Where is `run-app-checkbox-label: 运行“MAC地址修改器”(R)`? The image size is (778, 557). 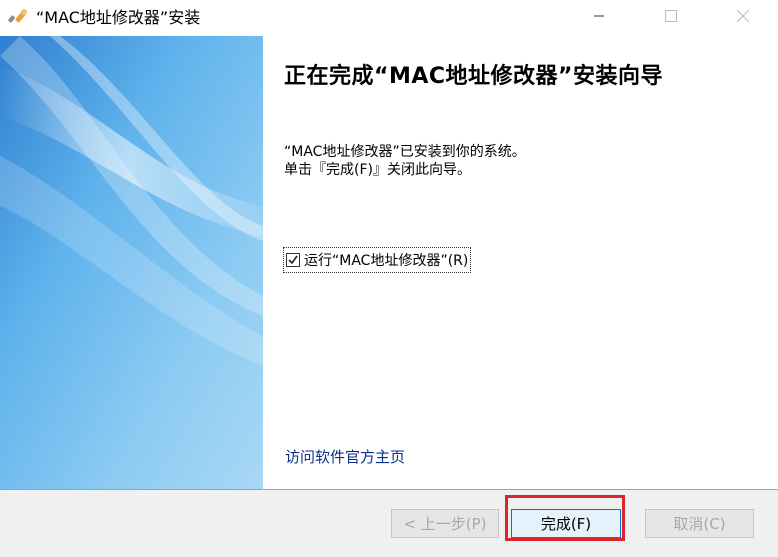
run-app-checkbox-label: 运行“MAC地址修改器”(R) is located at coordinates (386, 261).